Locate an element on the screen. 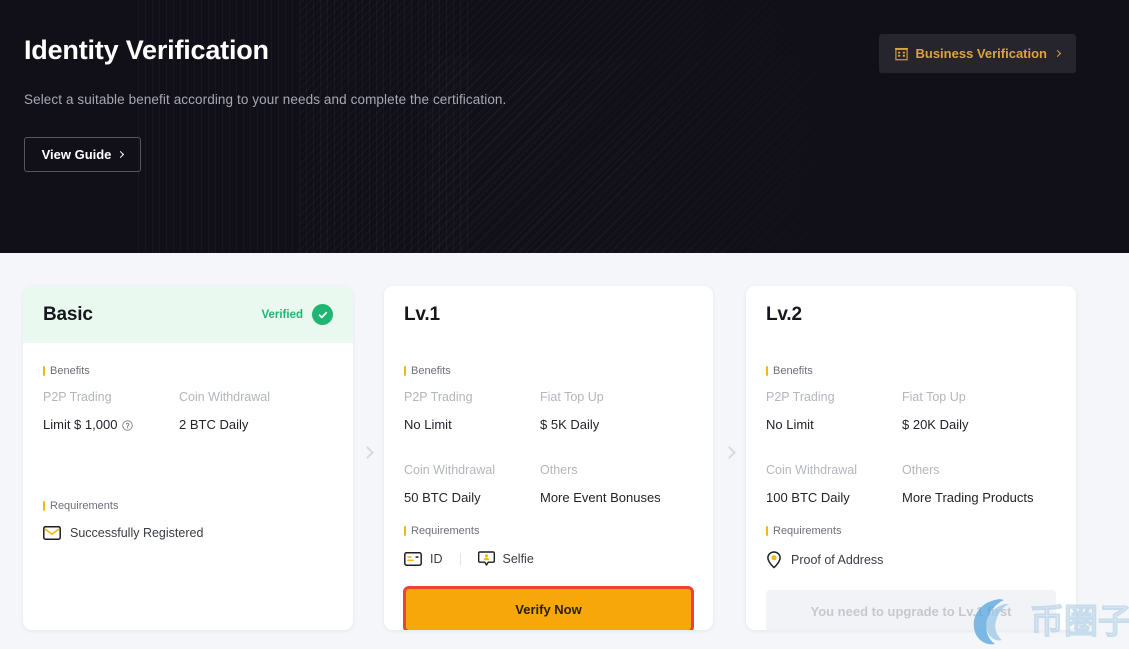  requirement-item: Successfully Registered is located at coordinates (188, 533).